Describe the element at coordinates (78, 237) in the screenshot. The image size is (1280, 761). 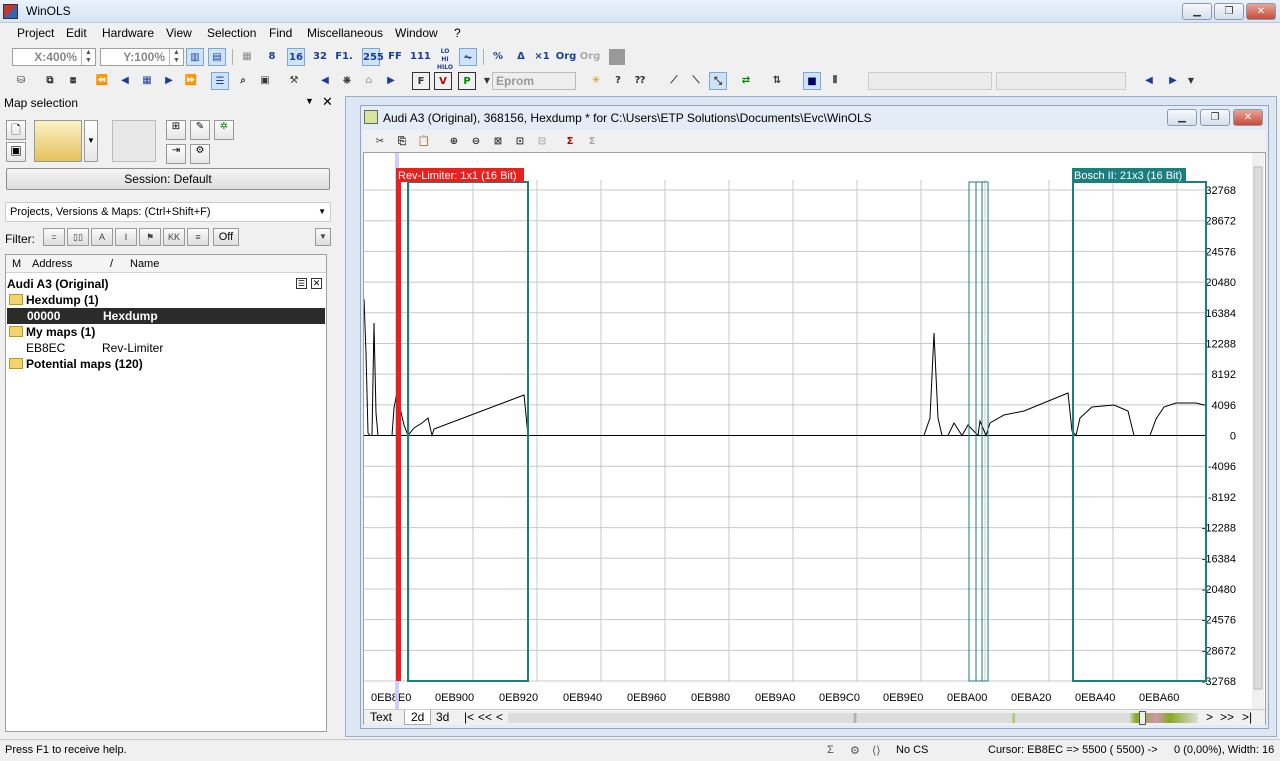
I see `filter-bits-icon: ▯▯` at that location.